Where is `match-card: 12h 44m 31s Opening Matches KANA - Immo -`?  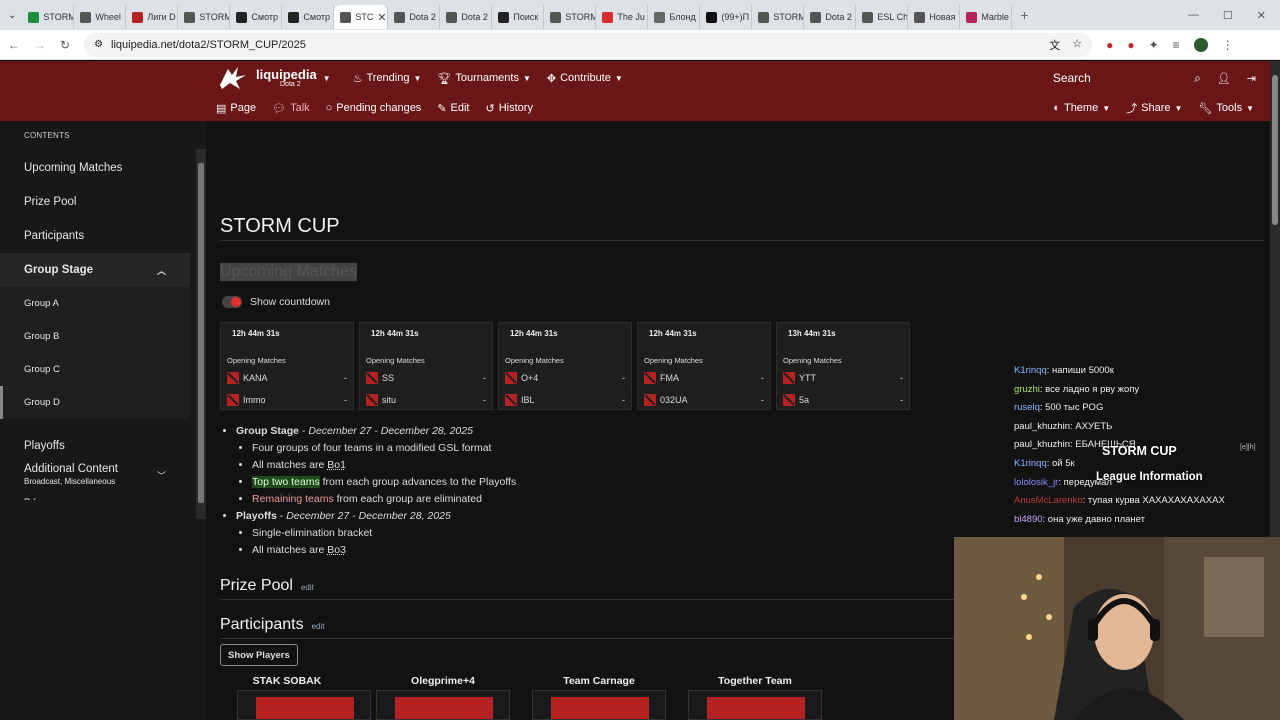 match-card: 12h 44m 31s Opening Matches KANA - Immo - is located at coordinates (287, 366).